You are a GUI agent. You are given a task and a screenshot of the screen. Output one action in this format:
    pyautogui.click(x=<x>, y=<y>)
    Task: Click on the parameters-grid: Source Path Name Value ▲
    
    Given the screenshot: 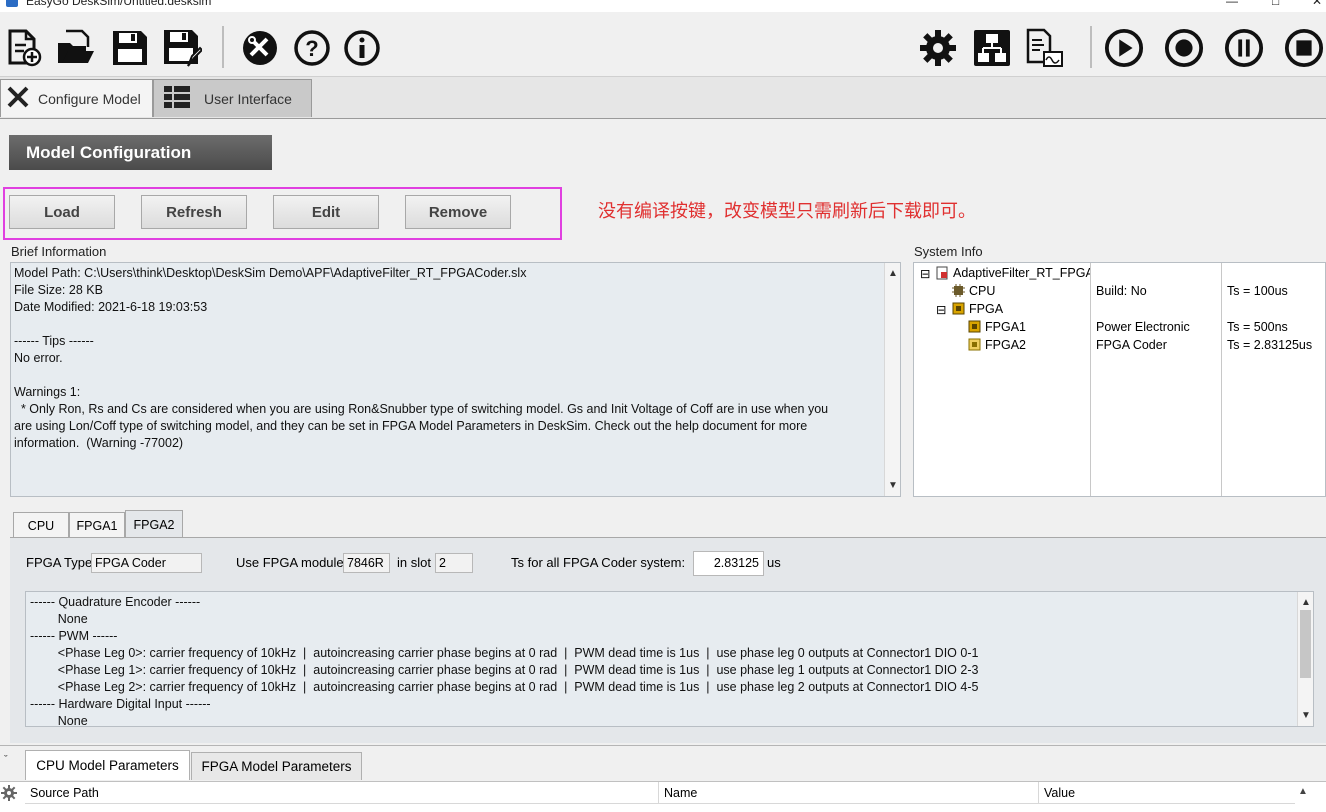 What is the action you would take?
    pyautogui.click(x=663, y=796)
    